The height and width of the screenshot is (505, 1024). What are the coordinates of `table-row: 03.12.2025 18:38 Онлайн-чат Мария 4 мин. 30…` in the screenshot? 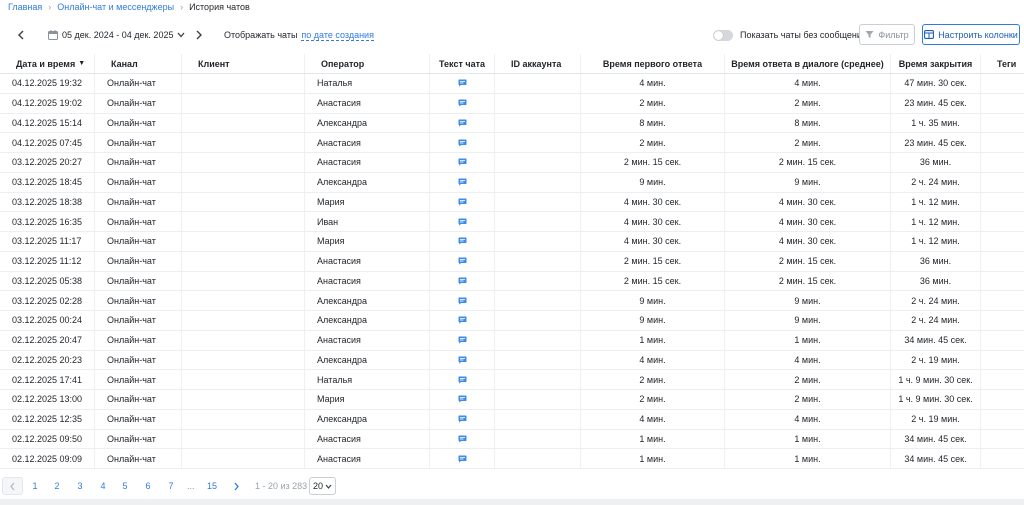 It's located at (512, 202).